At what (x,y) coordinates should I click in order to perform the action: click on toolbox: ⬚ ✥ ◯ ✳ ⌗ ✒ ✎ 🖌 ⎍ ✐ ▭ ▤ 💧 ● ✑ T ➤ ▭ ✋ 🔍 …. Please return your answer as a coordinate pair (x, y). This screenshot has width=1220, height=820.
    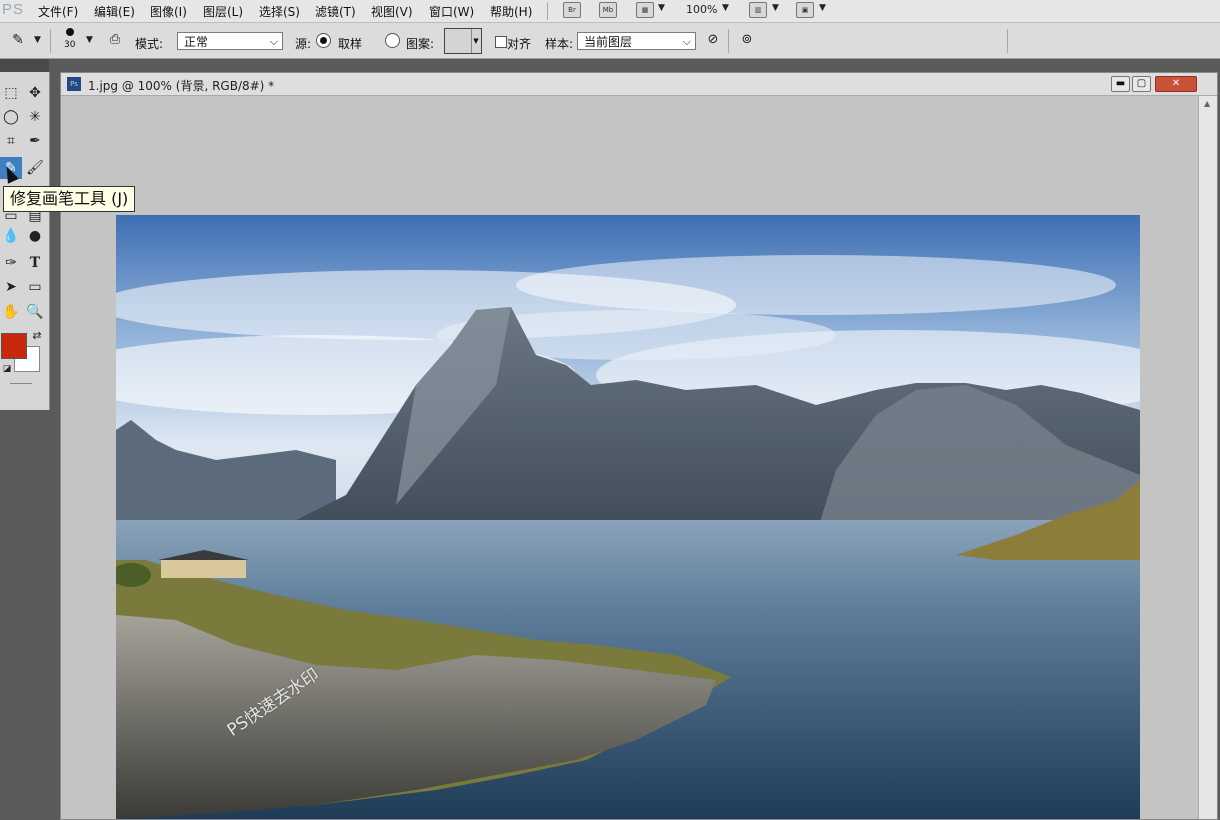
    Looking at the image, I should click on (25, 241).